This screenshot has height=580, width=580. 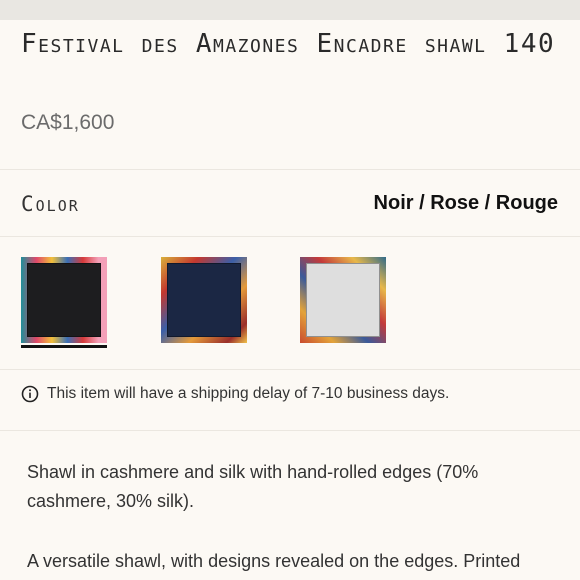 I want to click on color-label: Color, so click(x=50, y=204).